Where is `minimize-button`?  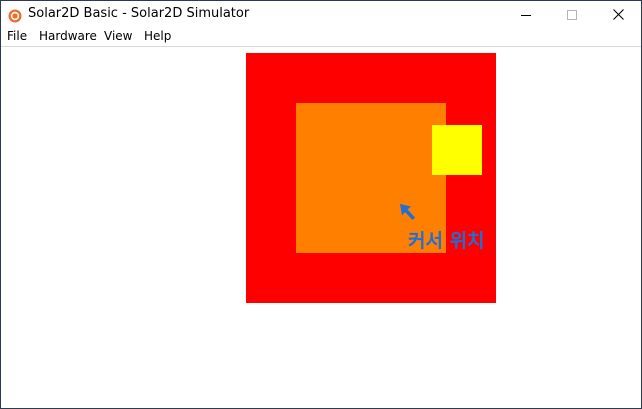 minimize-button is located at coordinates (526, 14).